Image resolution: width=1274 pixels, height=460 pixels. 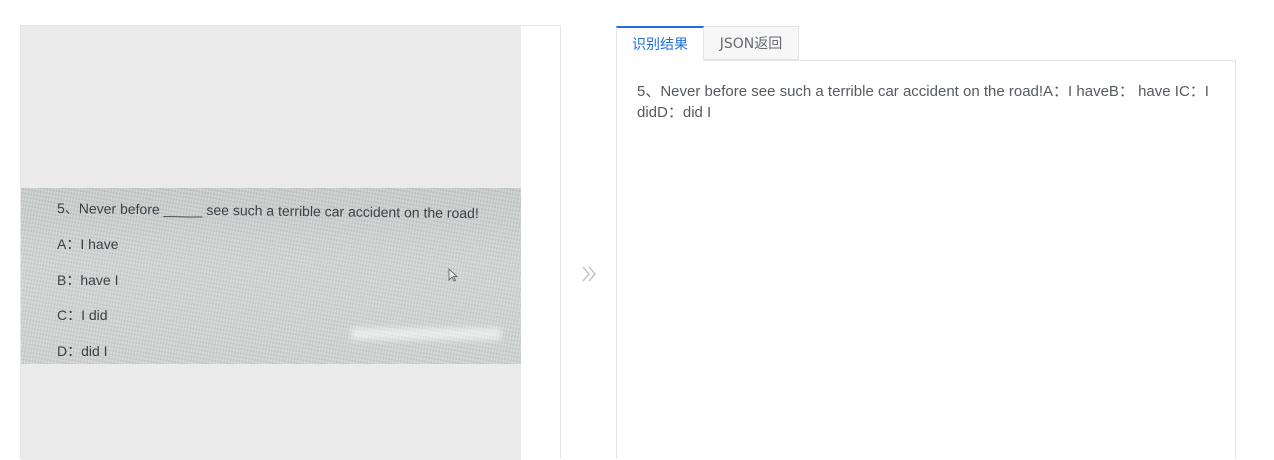 I want to click on tab-json-response: JSON返回, so click(x=751, y=43).